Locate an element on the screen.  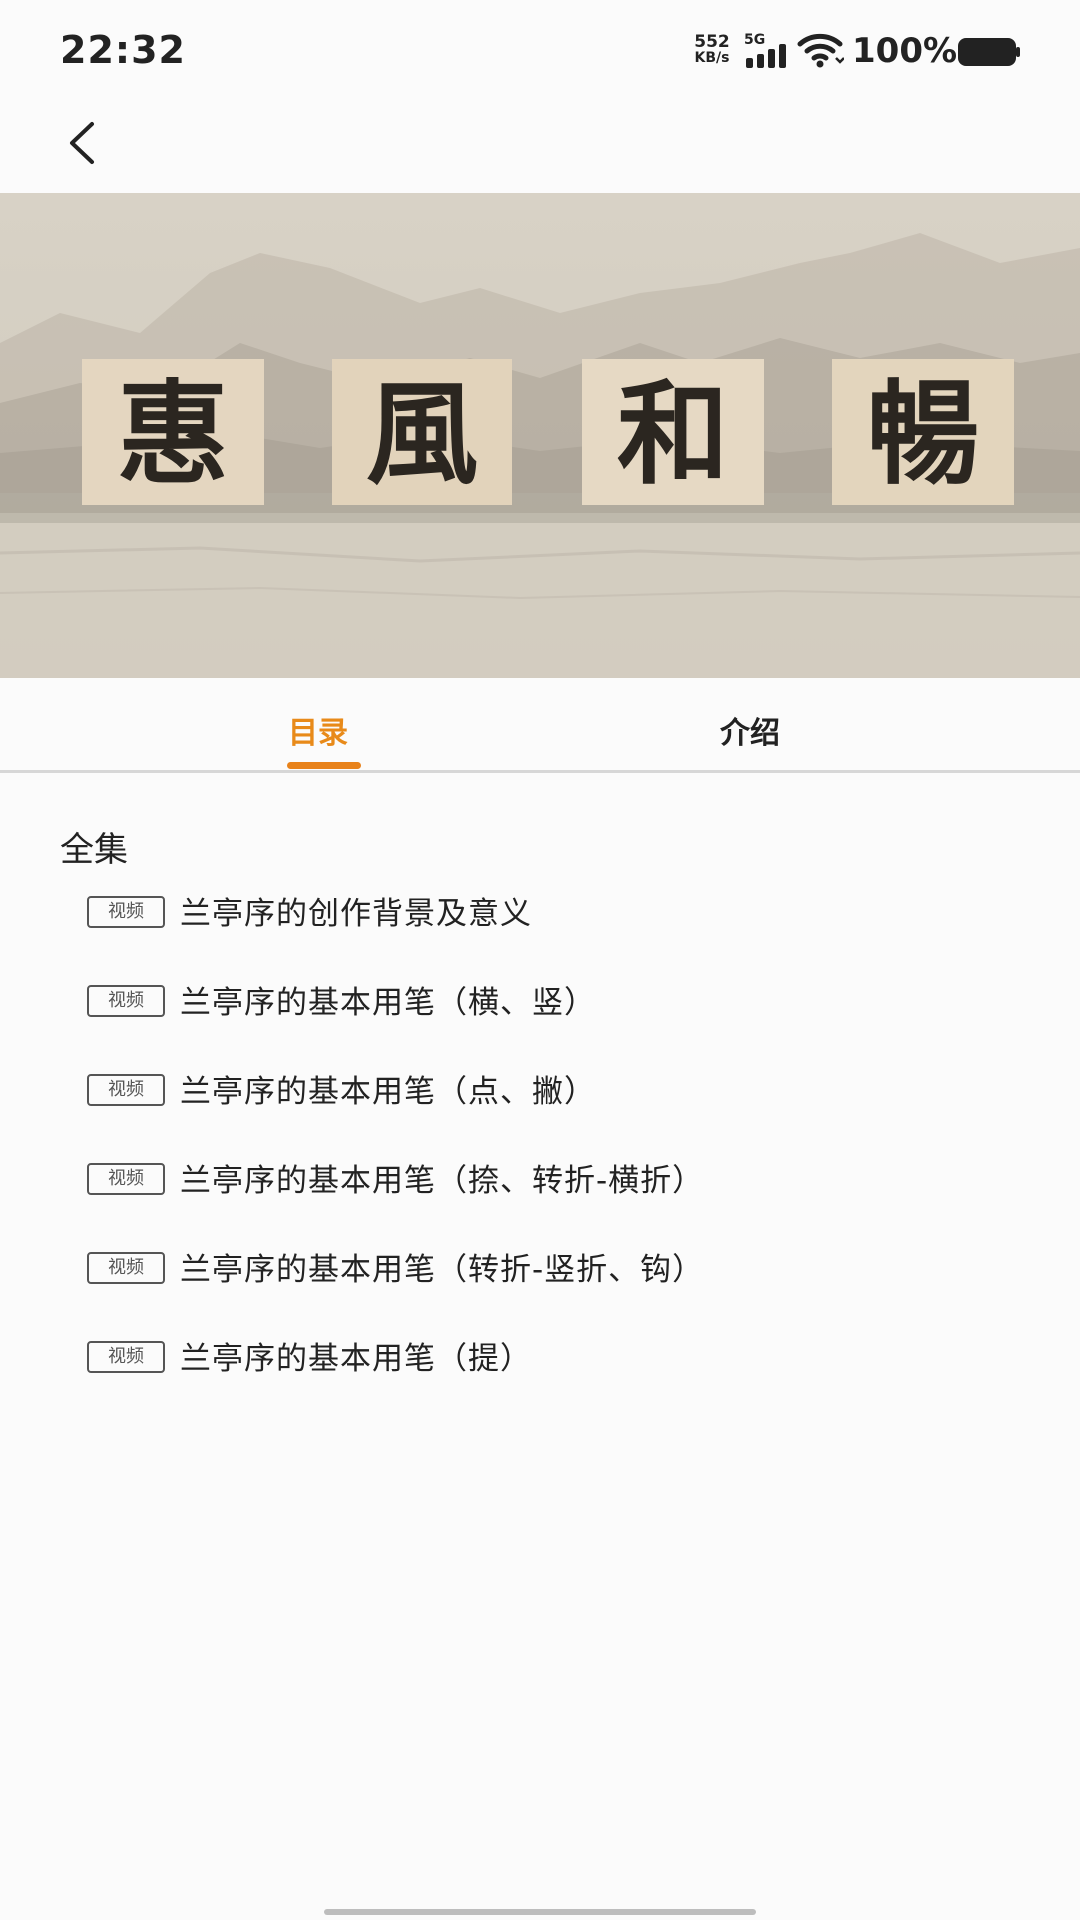
list-item: 视频 兰亭序的创作背景及意义 is located at coordinates (540, 916).